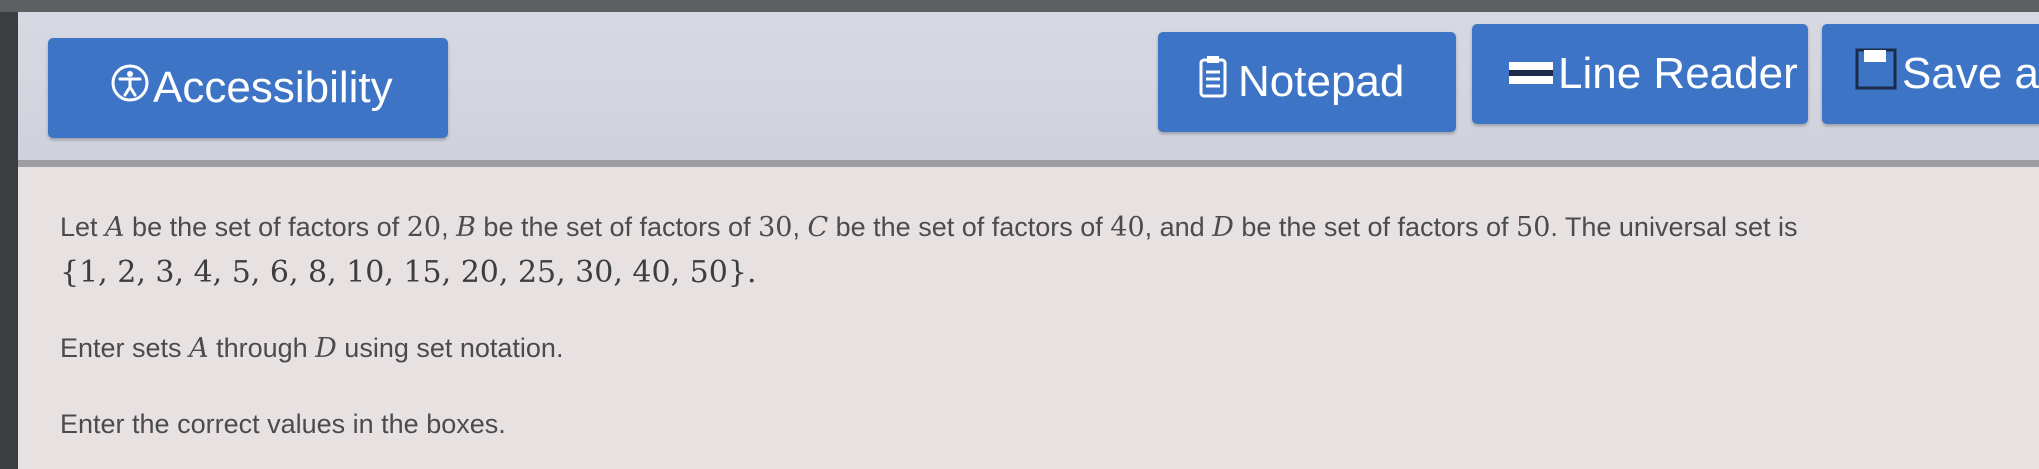 This screenshot has width=2039, height=469. I want to click on notepad-icon, so click(1213, 82).